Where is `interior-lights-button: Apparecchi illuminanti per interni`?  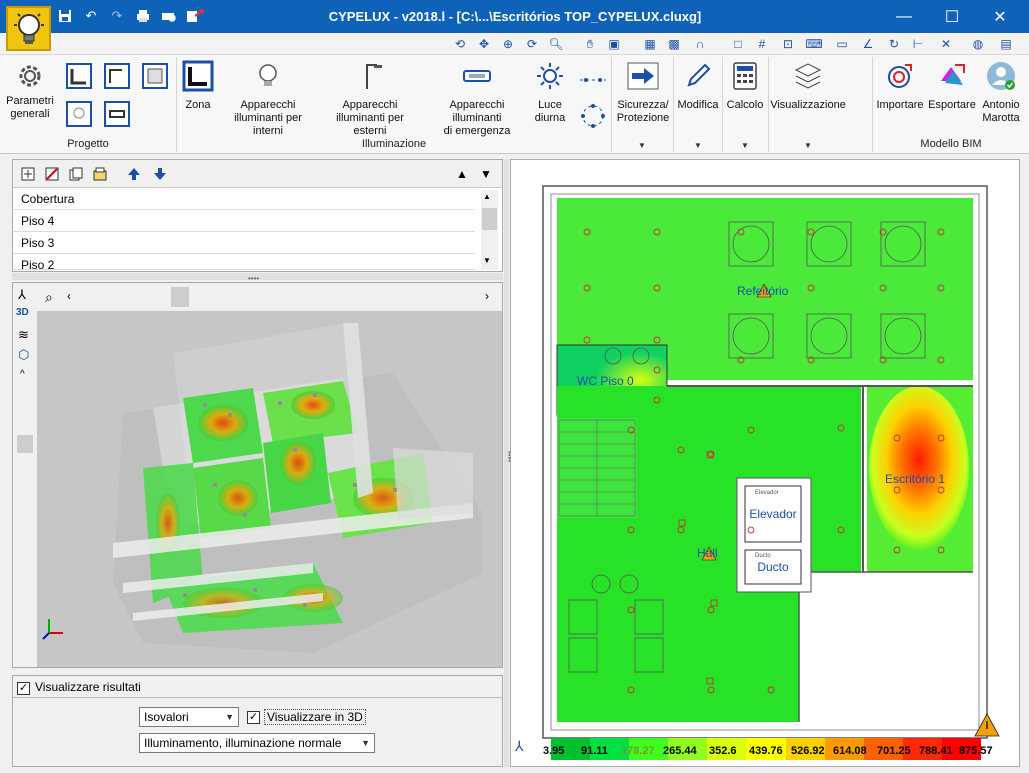 interior-lights-button: Apparecchi illuminanti per interni is located at coordinates (268, 98).